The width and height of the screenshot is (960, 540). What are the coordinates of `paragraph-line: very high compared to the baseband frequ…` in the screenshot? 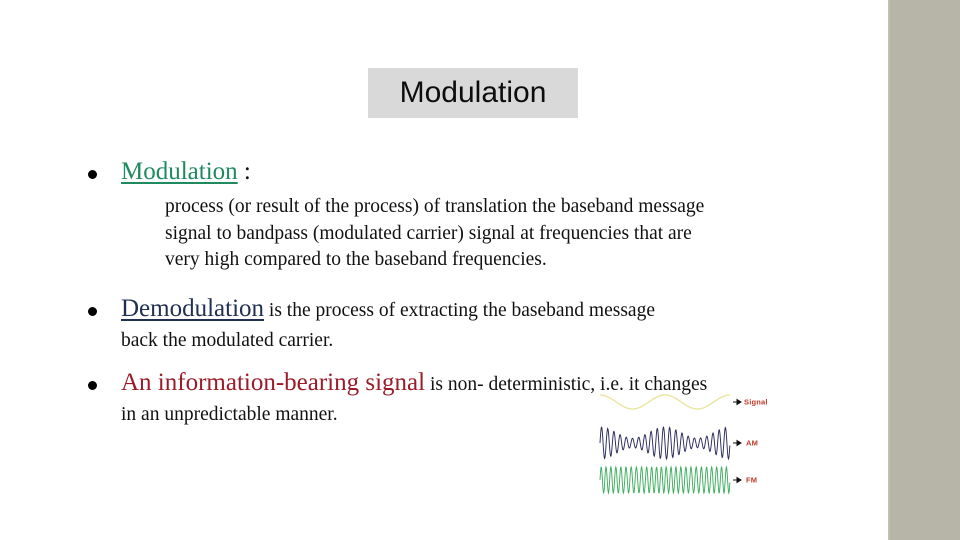 It's located at (356, 259).